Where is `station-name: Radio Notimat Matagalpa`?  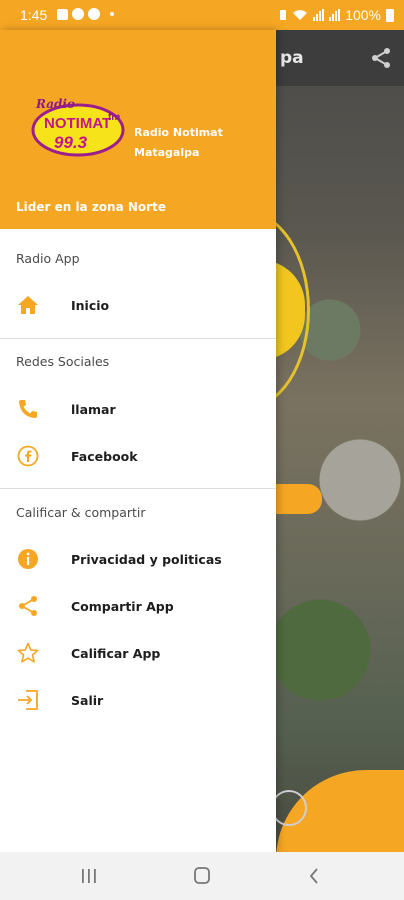
station-name: Radio Notimat Matagalpa is located at coordinates (199, 143).